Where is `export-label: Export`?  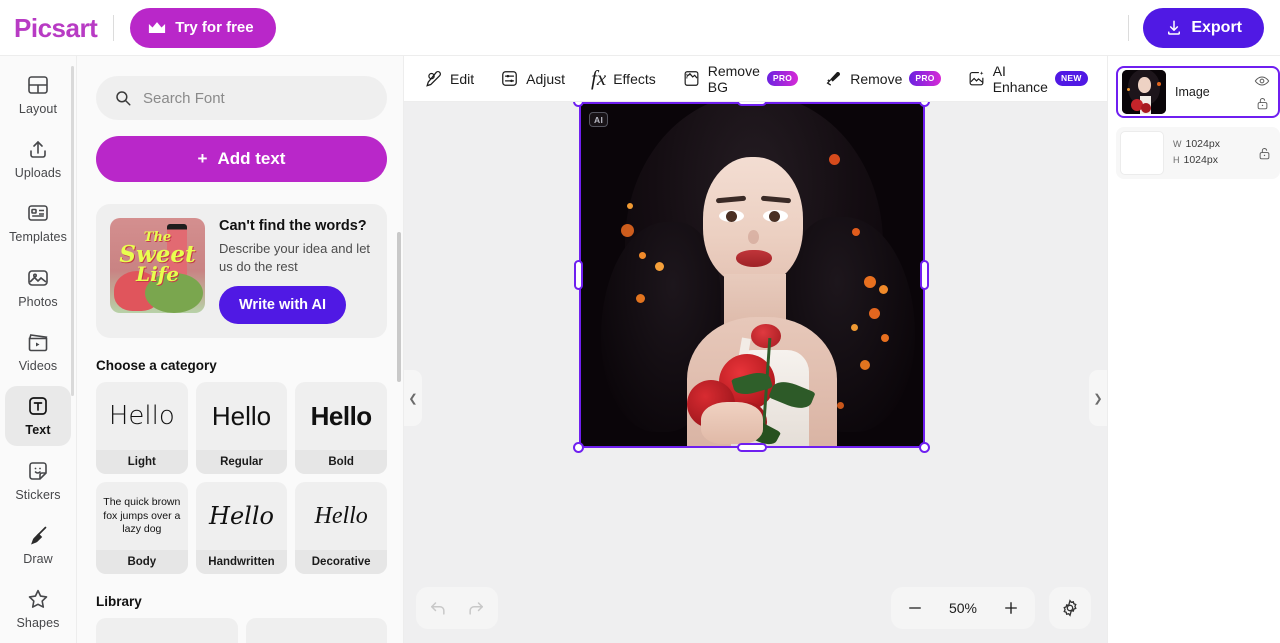
export-label: Export is located at coordinates (1216, 27).